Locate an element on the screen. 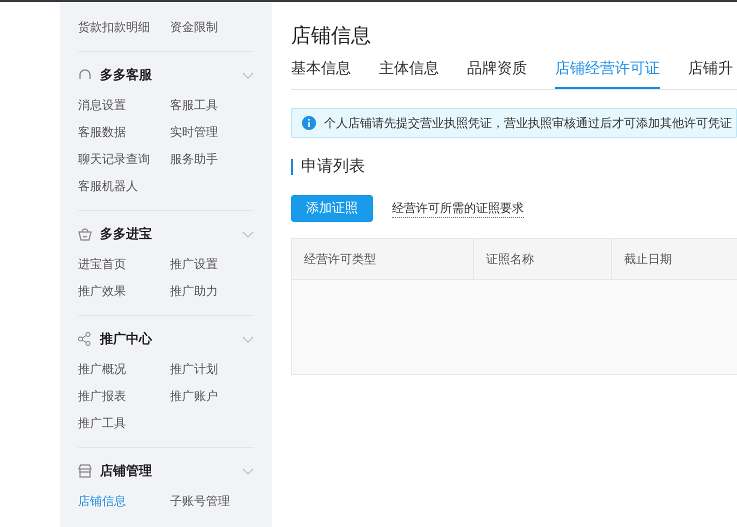  section-title: 申请列表 is located at coordinates (333, 166).